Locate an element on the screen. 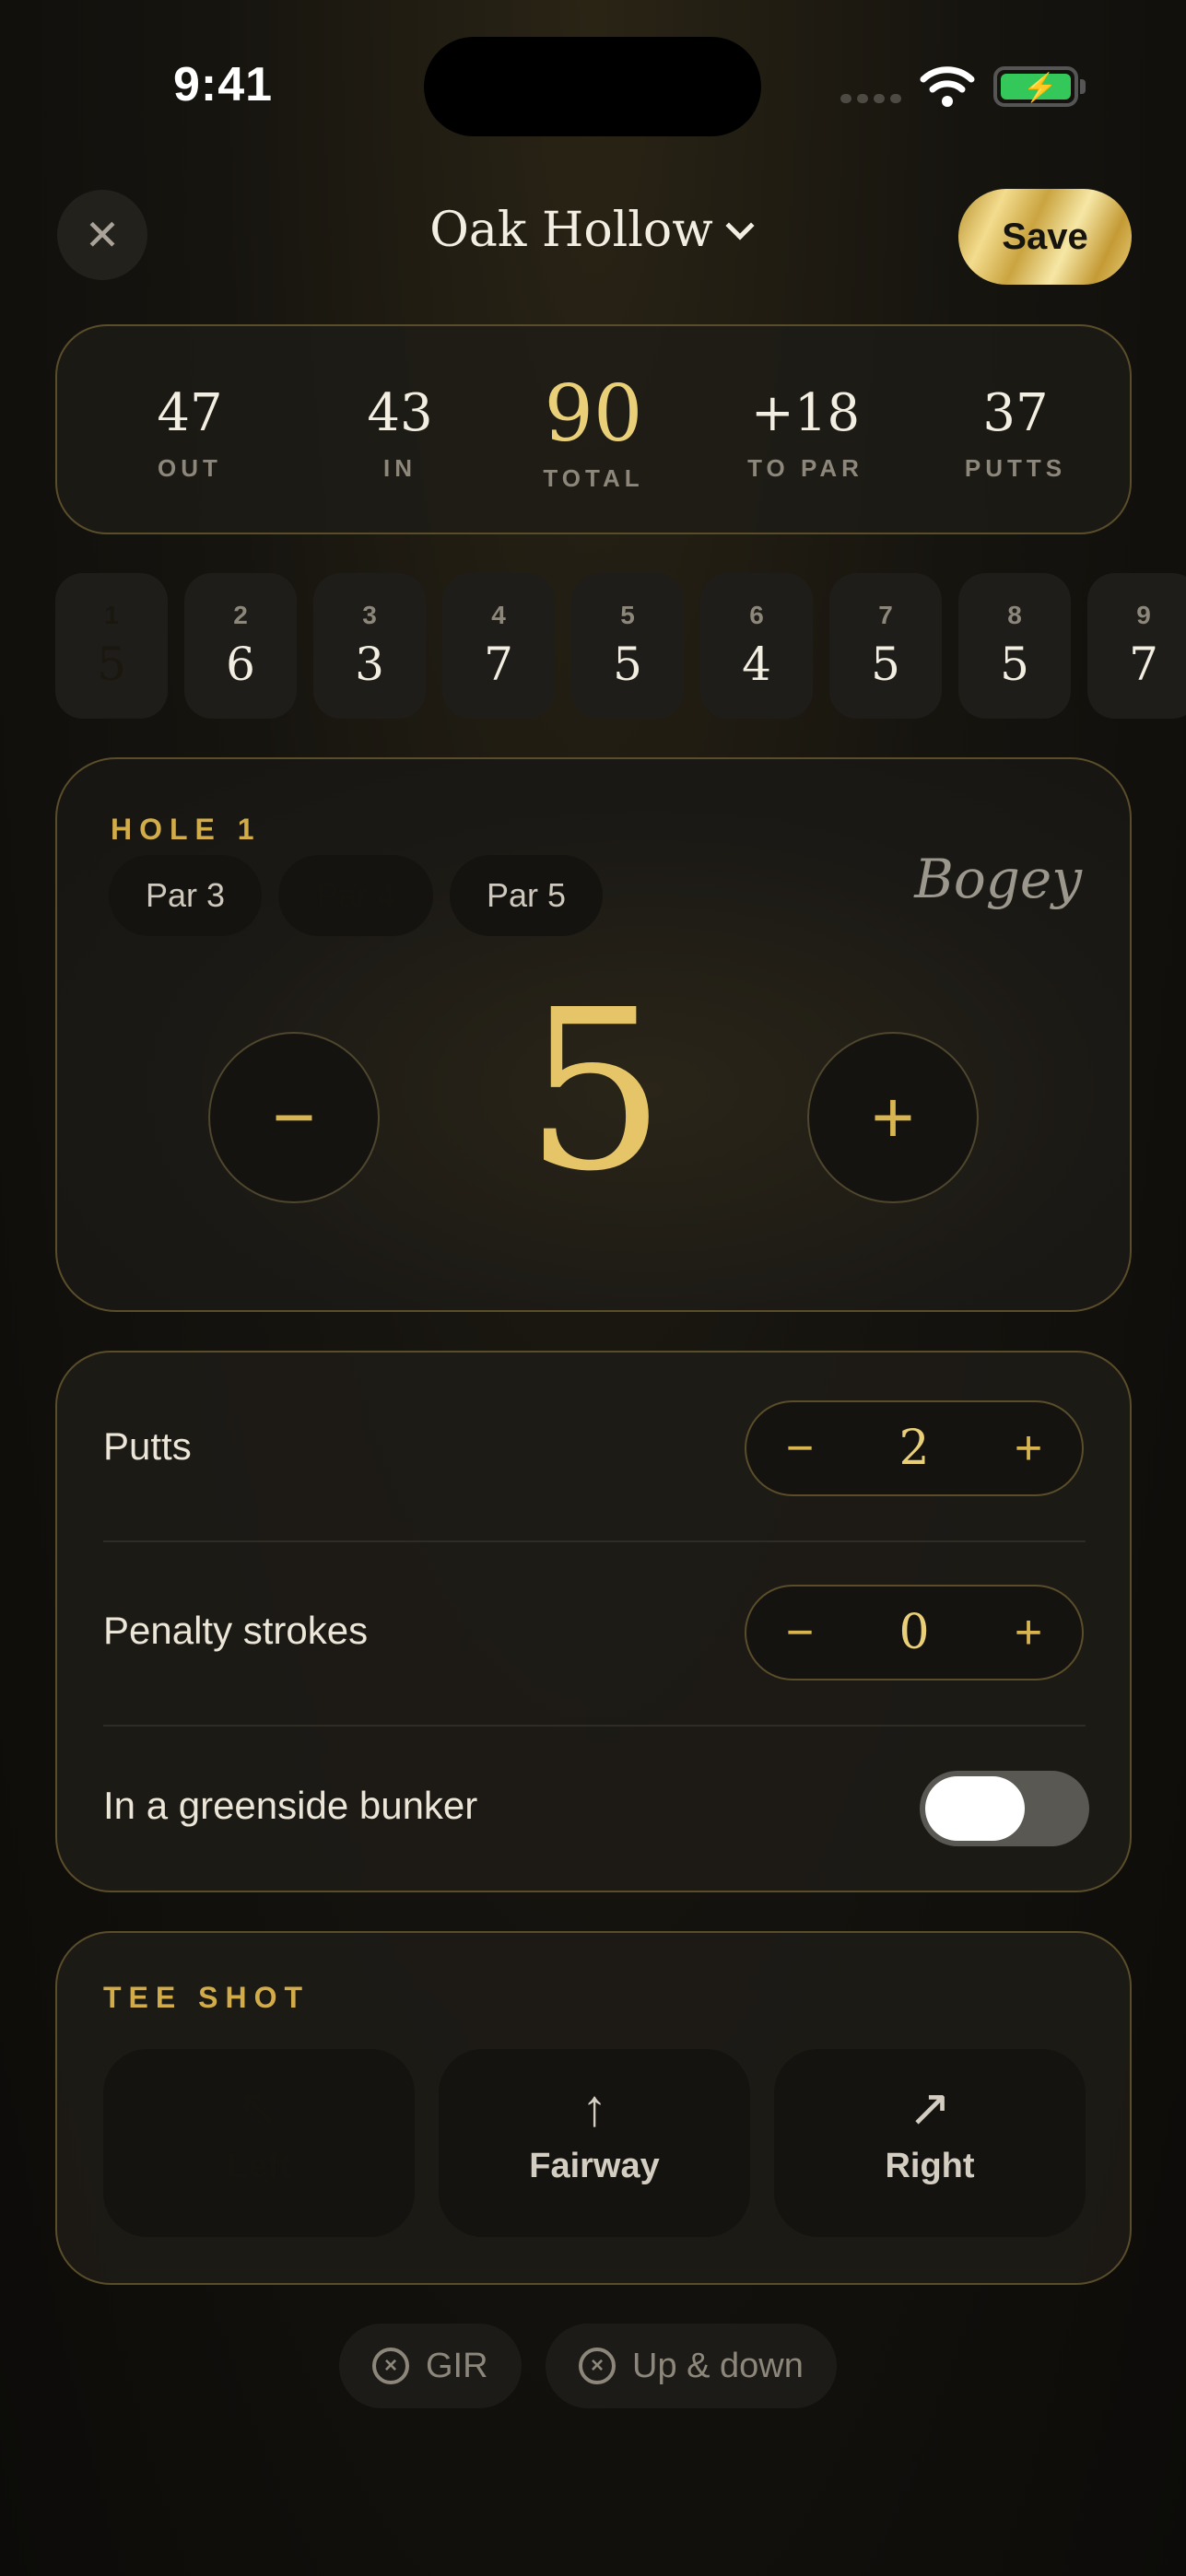  stat-in-label: IN is located at coordinates (400, 468).